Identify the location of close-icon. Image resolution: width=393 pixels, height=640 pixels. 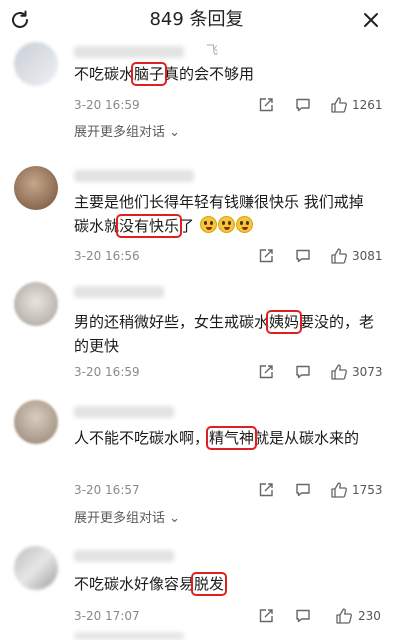
(371, 20).